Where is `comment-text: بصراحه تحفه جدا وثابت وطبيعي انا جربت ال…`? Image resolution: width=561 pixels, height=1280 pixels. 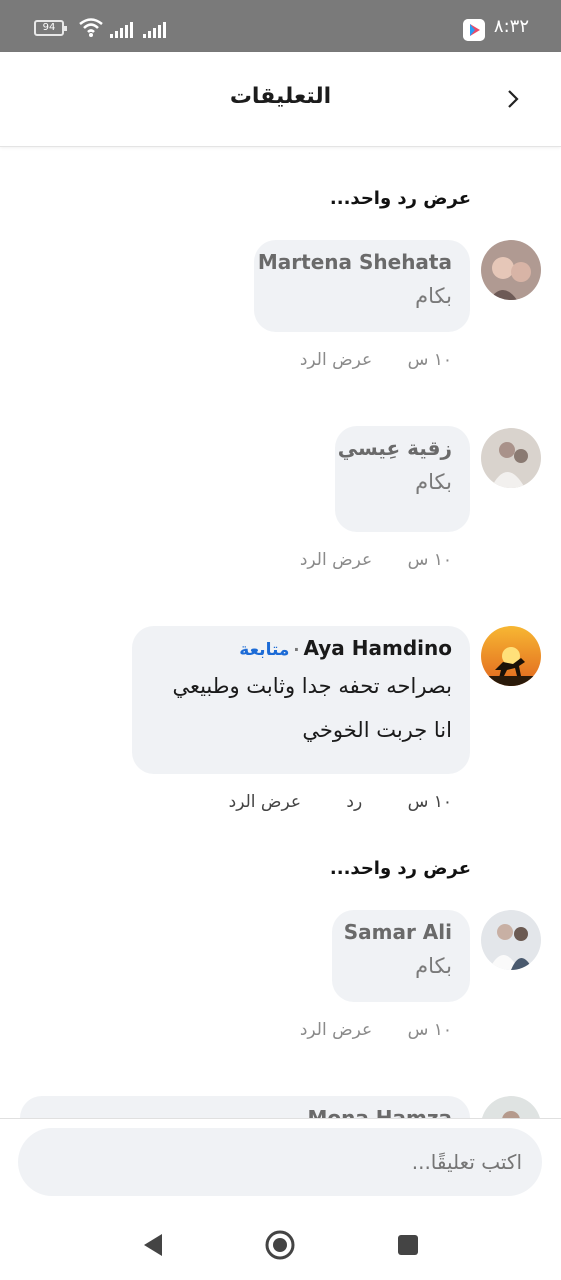
comment-text: بصراحه تحفه جدا وثابت وطبيعي انا جربت ال… is located at coordinates (301, 708).